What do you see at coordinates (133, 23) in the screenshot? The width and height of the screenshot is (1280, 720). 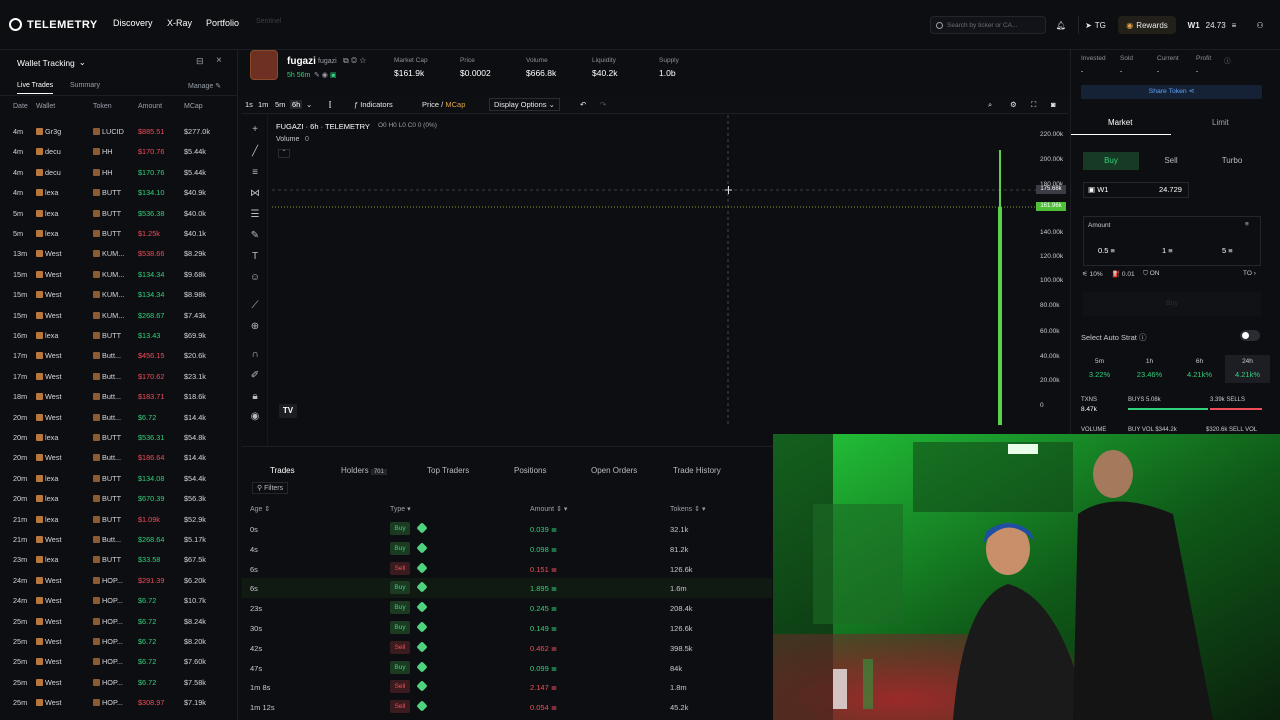 I see `nav-discovery: Discovery` at bounding box center [133, 23].